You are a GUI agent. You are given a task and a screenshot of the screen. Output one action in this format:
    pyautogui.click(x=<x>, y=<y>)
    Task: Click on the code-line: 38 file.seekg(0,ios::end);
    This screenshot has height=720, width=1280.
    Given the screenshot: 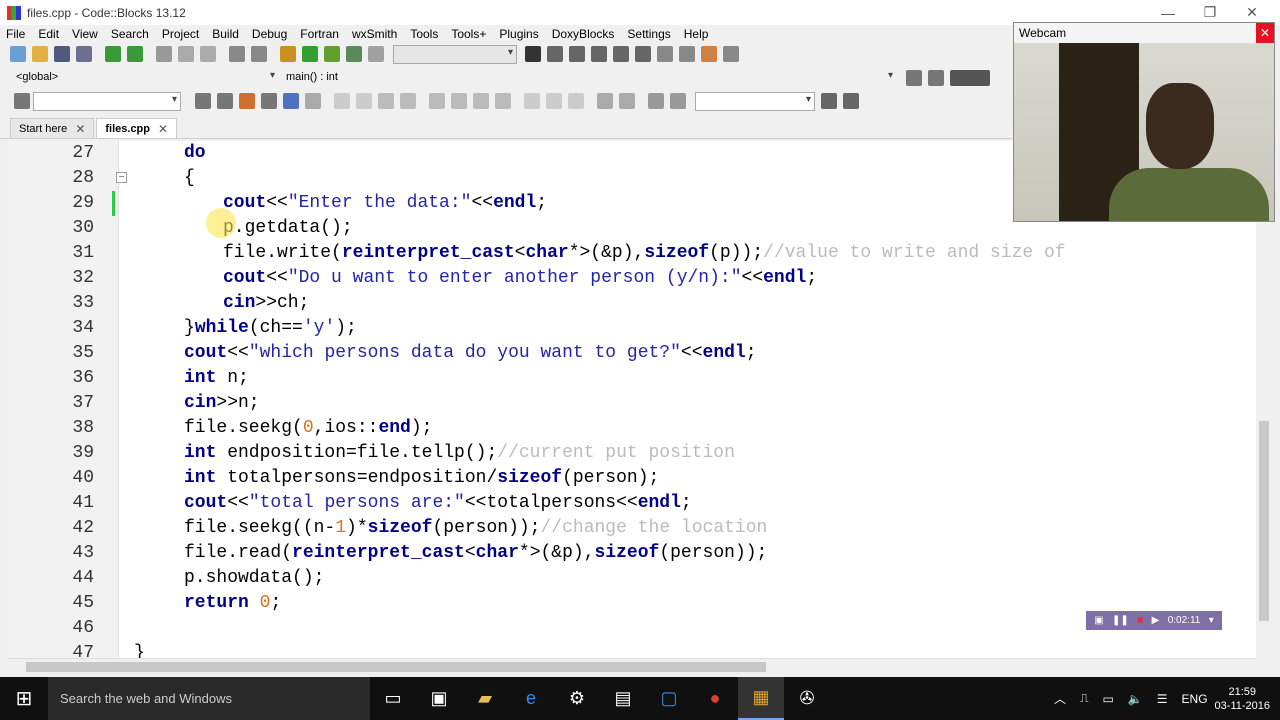 What is the action you would take?
    pyautogui.click(x=640, y=428)
    